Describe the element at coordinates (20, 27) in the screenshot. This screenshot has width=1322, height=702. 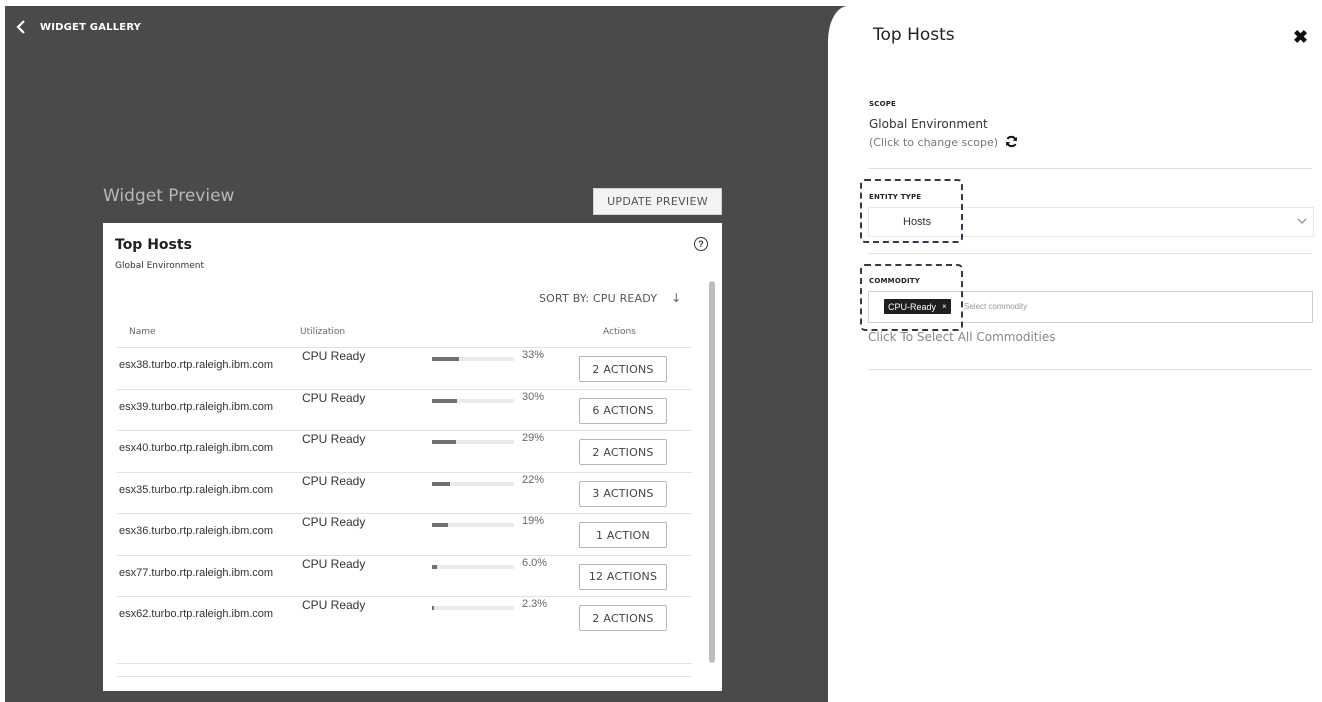
I see `chevron-left-icon` at that location.